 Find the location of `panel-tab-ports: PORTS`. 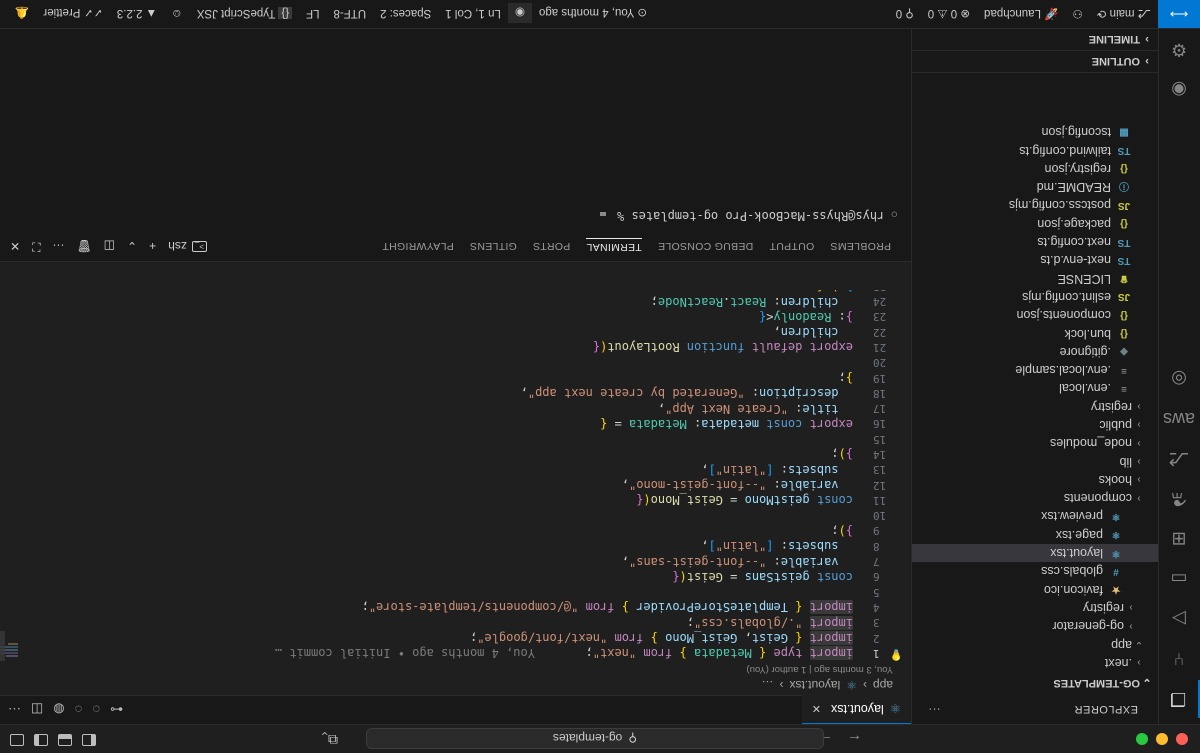

panel-tab-ports: PORTS is located at coordinates (551, 246).